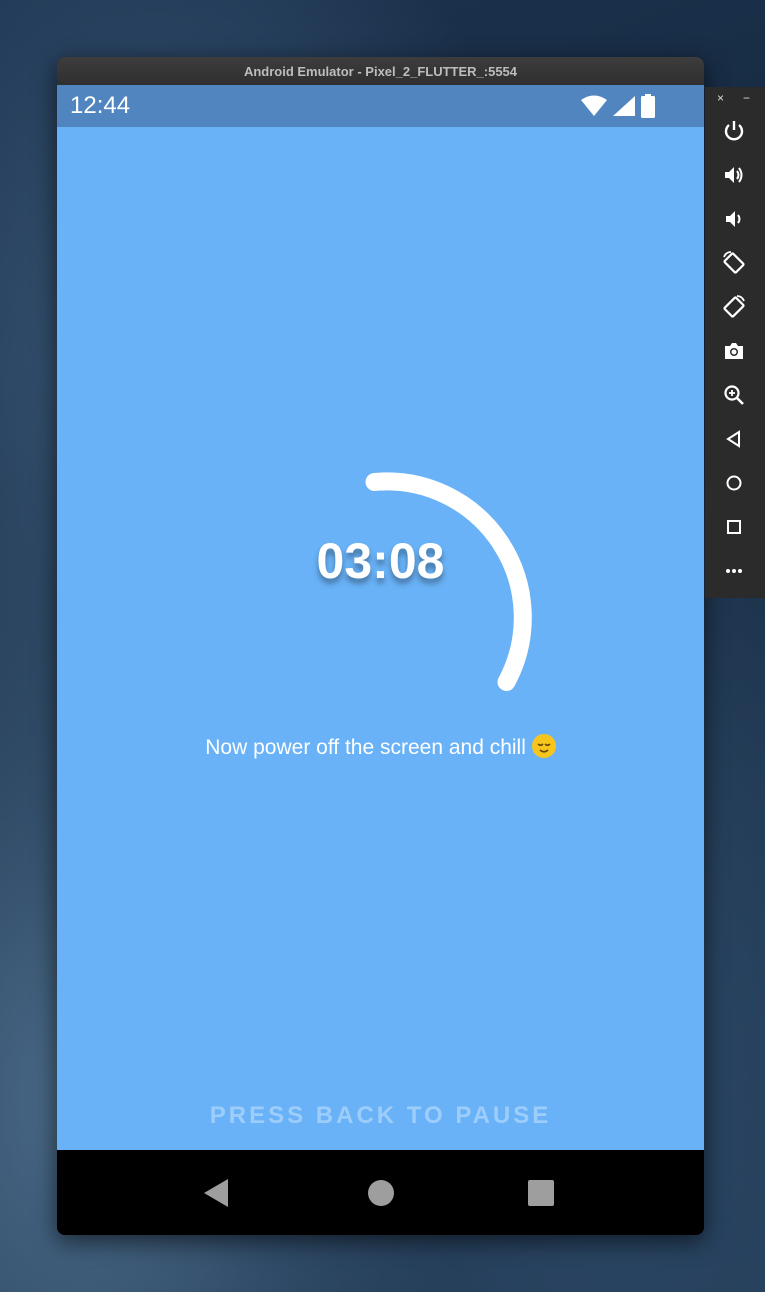  I want to click on power-icon, so click(734, 131).